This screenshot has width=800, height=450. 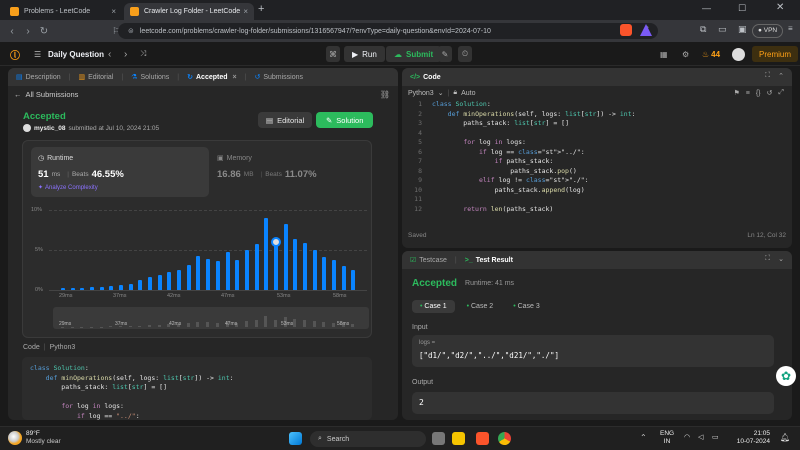 What do you see at coordinates (261, 9) in the screenshot?
I see `new-tab-button: +` at bounding box center [261, 9].